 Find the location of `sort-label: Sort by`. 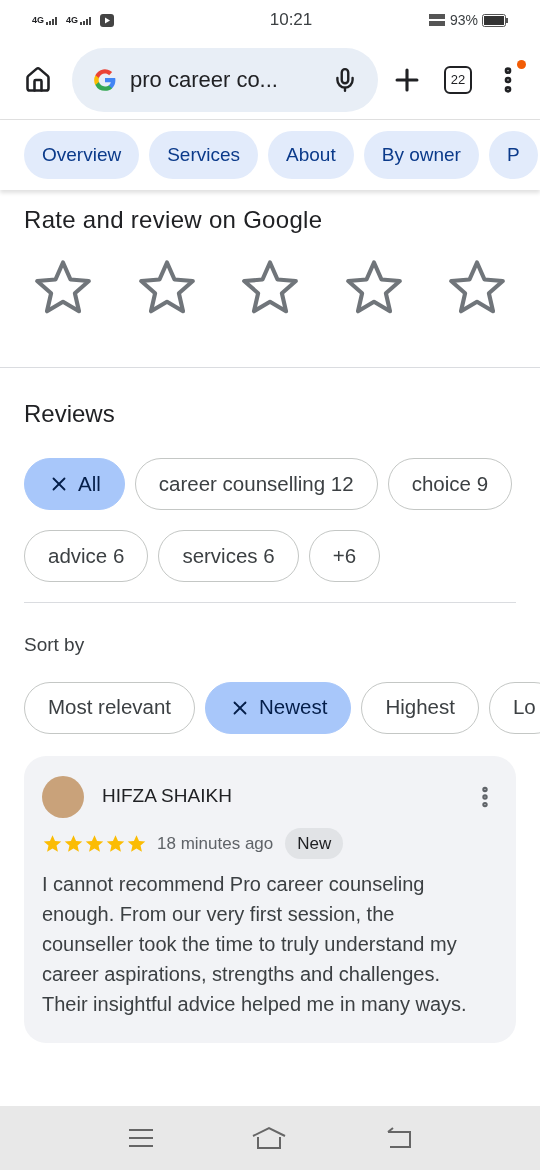

sort-label: Sort by is located at coordinates (55, 645).